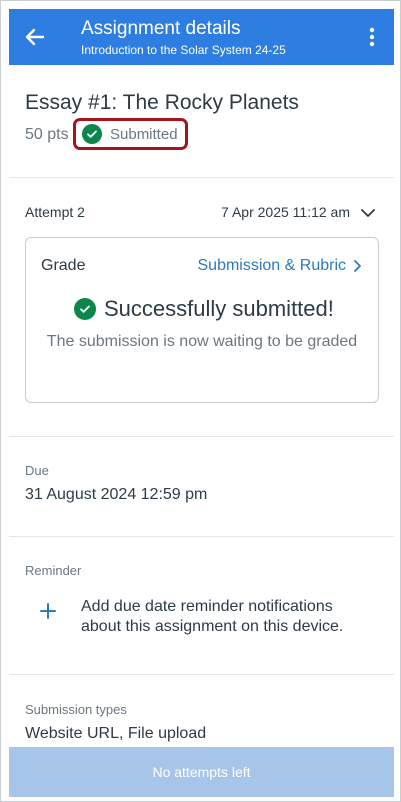  What do you see at coordinates (53, 570) in the screenshot?
I see `reminder-label: Reminder` at bounding box center [53, 570].